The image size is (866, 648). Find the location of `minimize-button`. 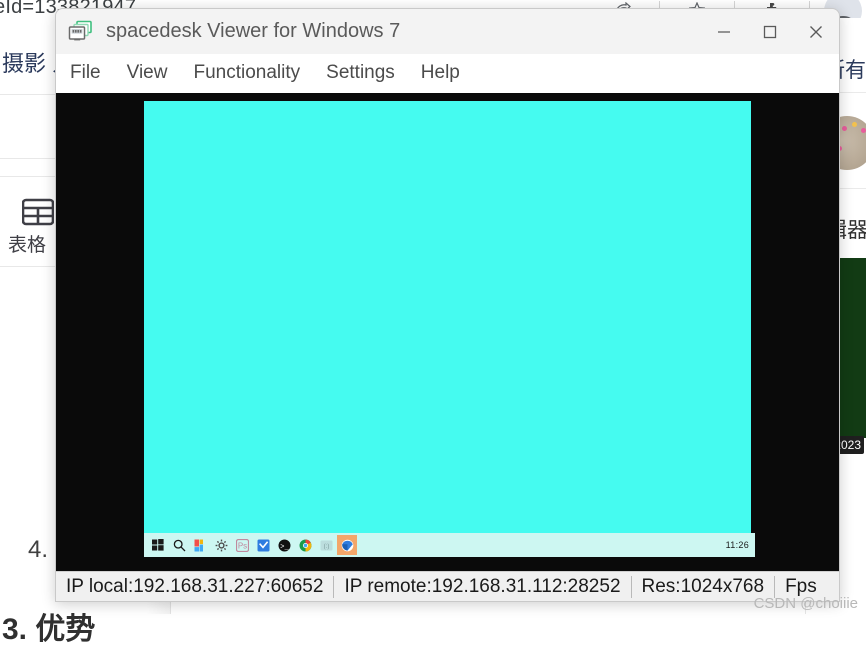

minimize-button is located at coordinates (724, 31).